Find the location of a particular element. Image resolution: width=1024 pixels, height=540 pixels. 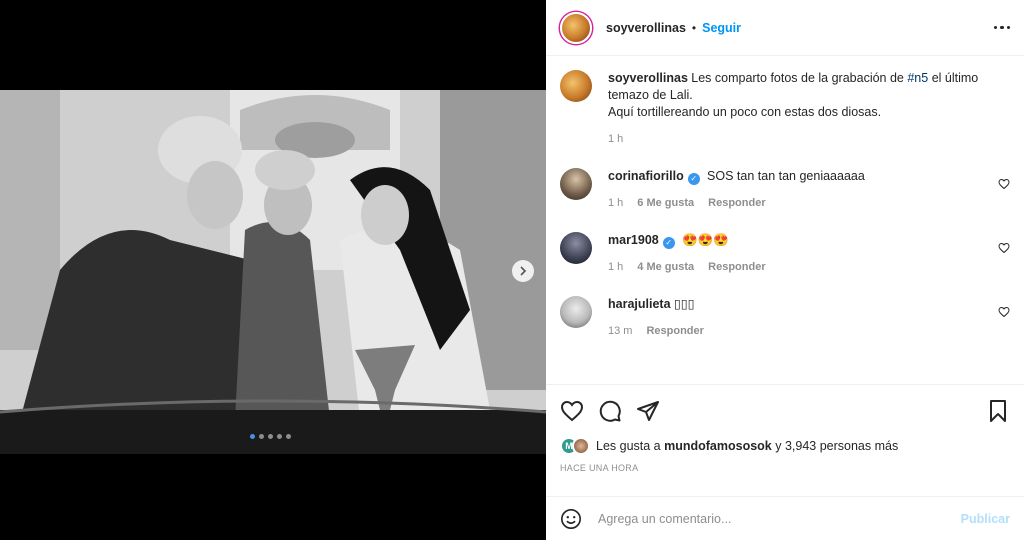

likes-others-link: y 3,943 personas más is located at coordinates (835, 446).